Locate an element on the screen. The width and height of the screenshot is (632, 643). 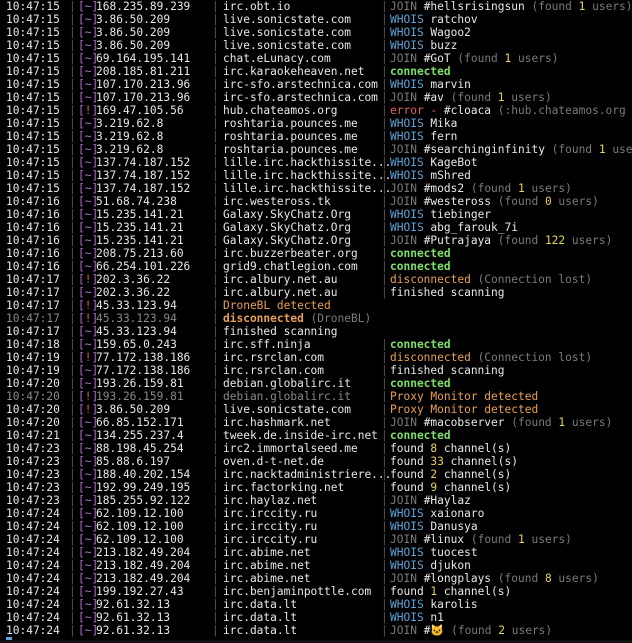
server-text: roshtaria.pounces.me is located at coordinates (290, 136).